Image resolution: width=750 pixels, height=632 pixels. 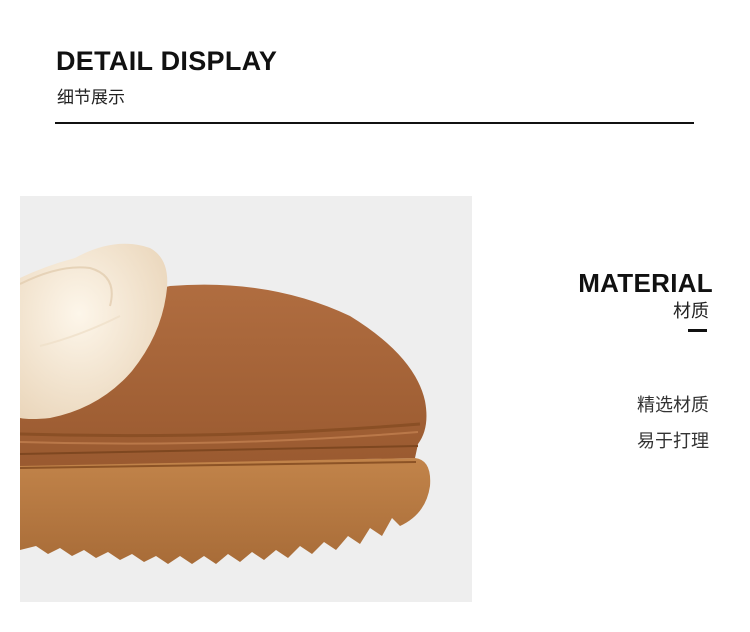 I want to click on feature-item: 易于打理, so click(x=673, y=441).